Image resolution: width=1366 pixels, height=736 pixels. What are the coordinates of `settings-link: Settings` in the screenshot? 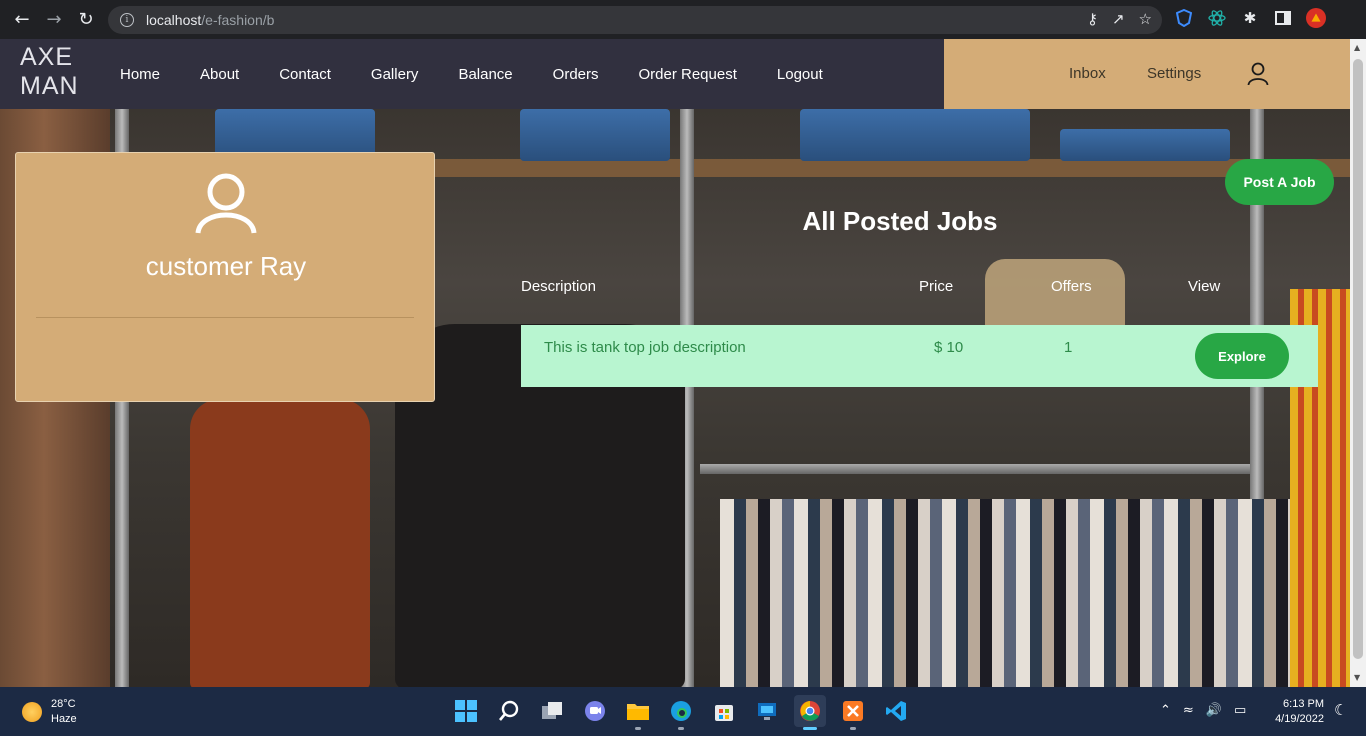 It's located at (1174, 73).